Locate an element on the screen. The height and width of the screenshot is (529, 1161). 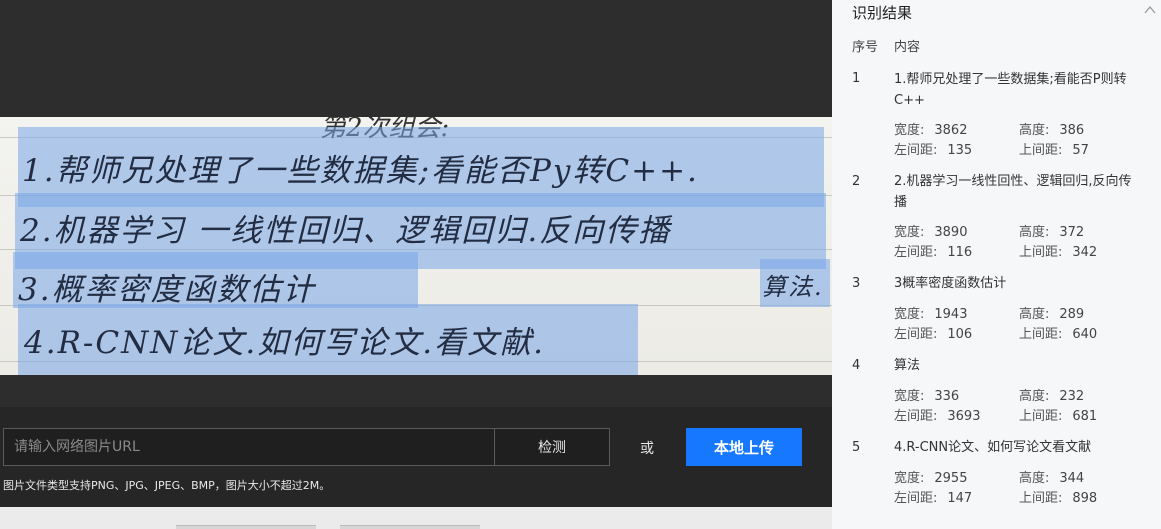
result-text: 1.帮师兄处理了一些数据集;看能否P则转C++ is located at coordinates (1010, 90).